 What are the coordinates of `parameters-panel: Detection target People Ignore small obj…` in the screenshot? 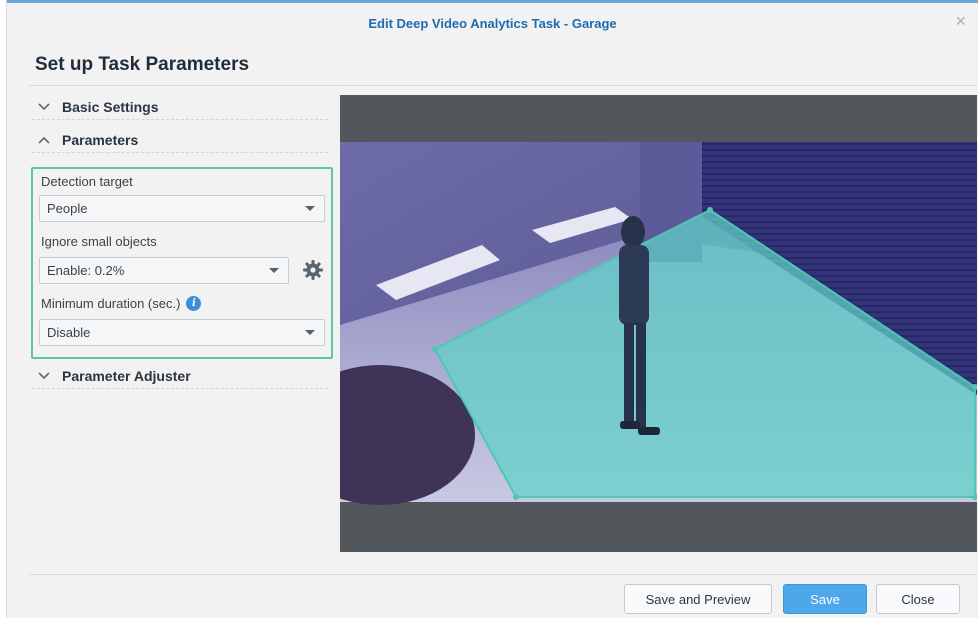 It's located at (182, 263).